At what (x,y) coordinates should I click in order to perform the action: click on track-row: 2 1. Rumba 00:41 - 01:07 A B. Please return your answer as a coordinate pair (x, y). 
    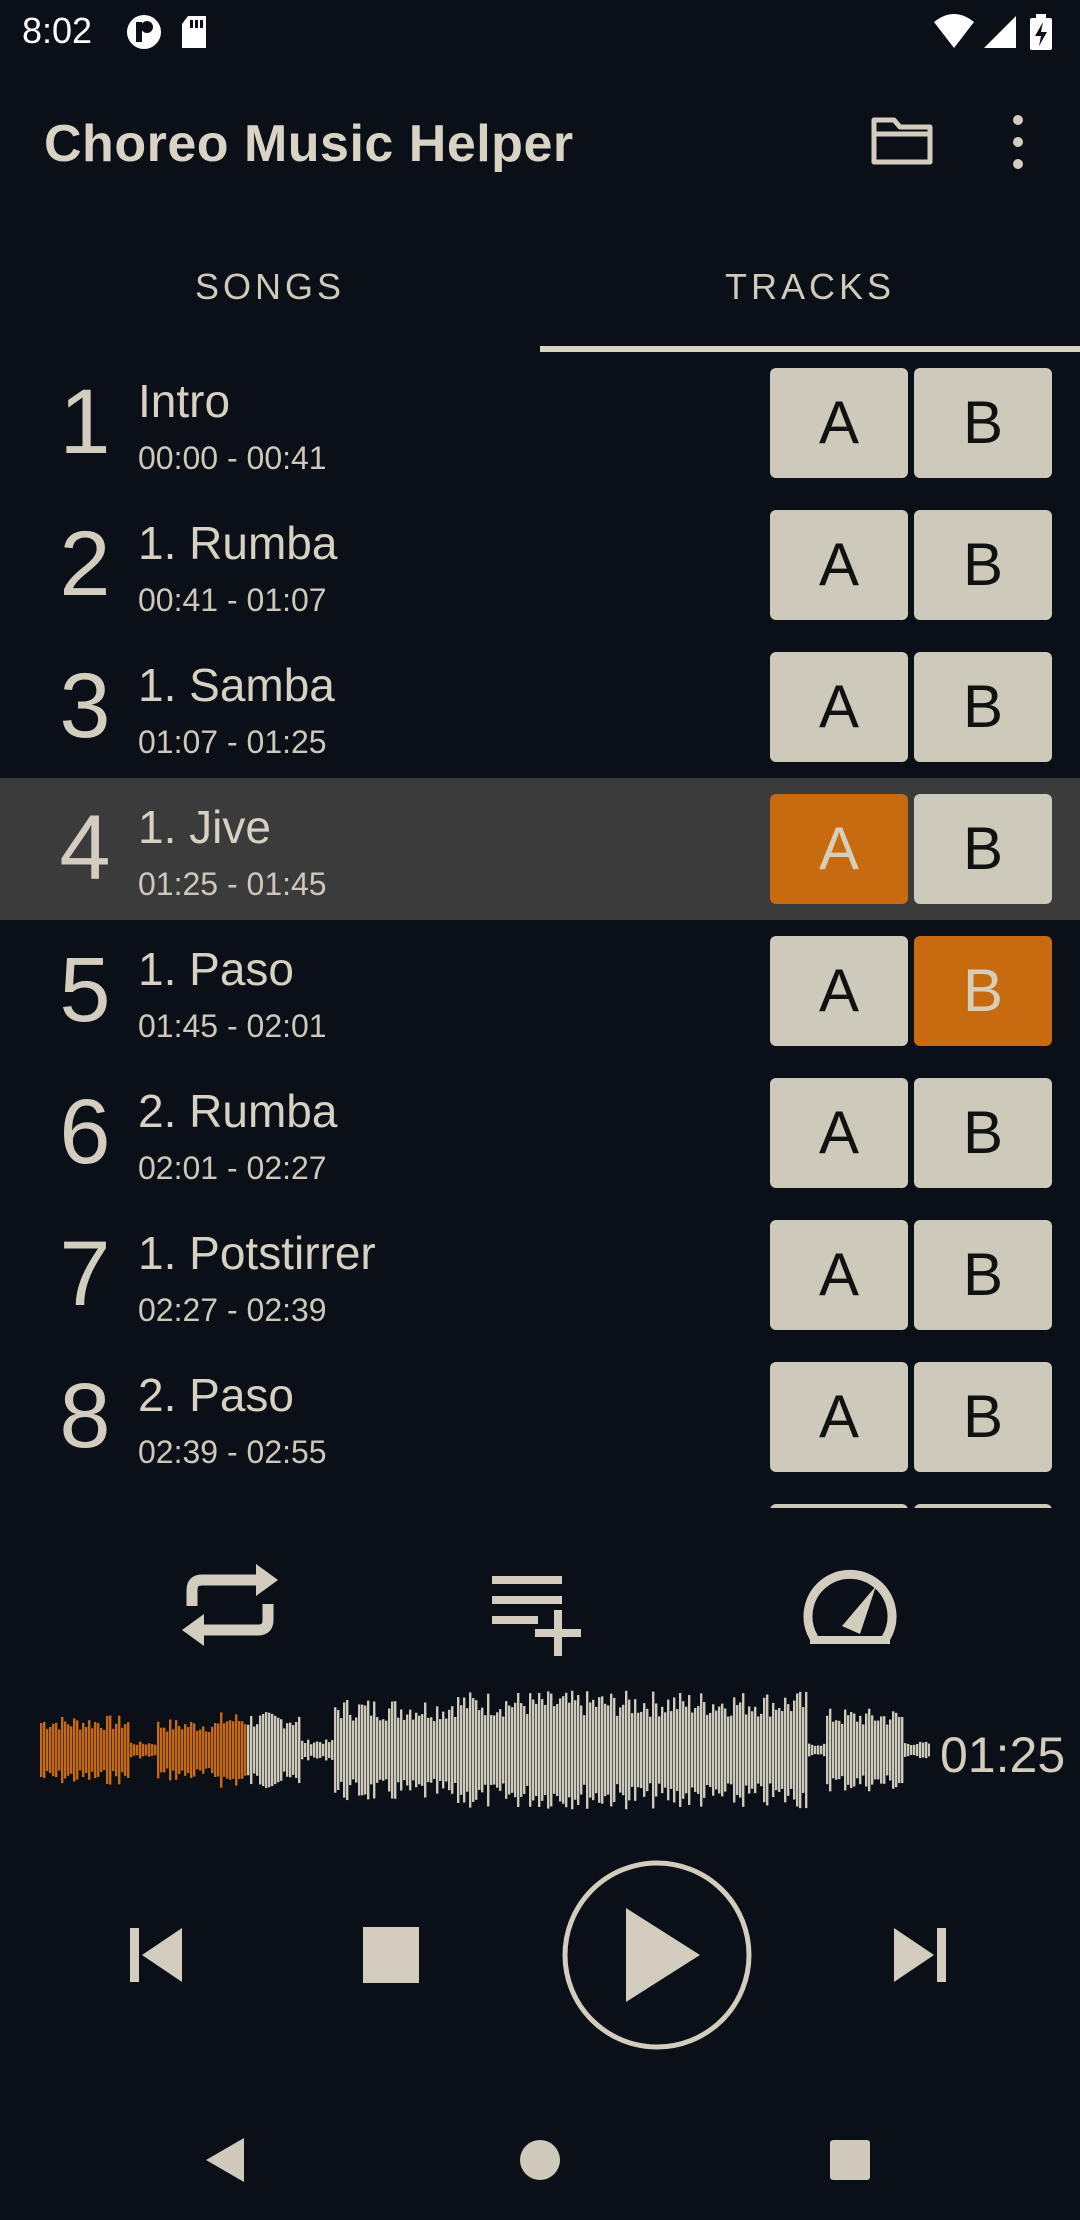
    Looking at the image, I should click on (540, 565).